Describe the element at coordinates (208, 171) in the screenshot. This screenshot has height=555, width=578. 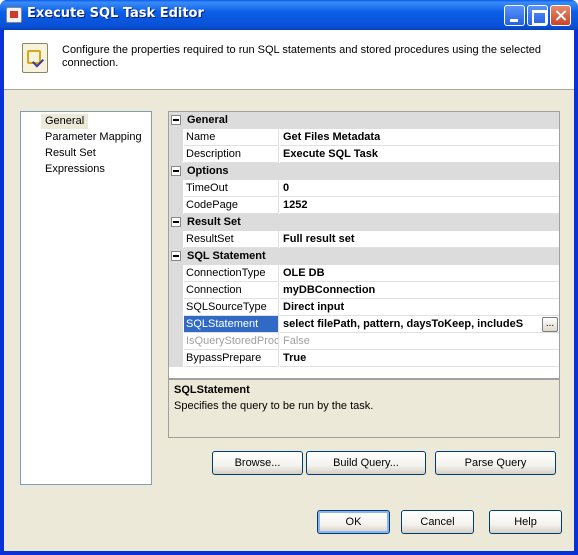
I see `category-label: Options` at that location.